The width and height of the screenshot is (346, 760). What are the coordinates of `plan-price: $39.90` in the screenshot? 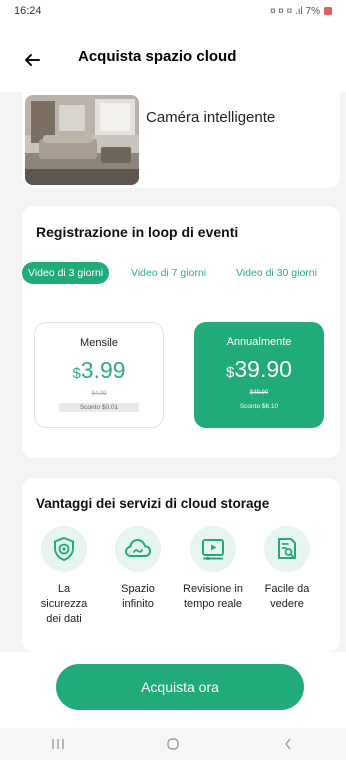 It's located at (259, 369).